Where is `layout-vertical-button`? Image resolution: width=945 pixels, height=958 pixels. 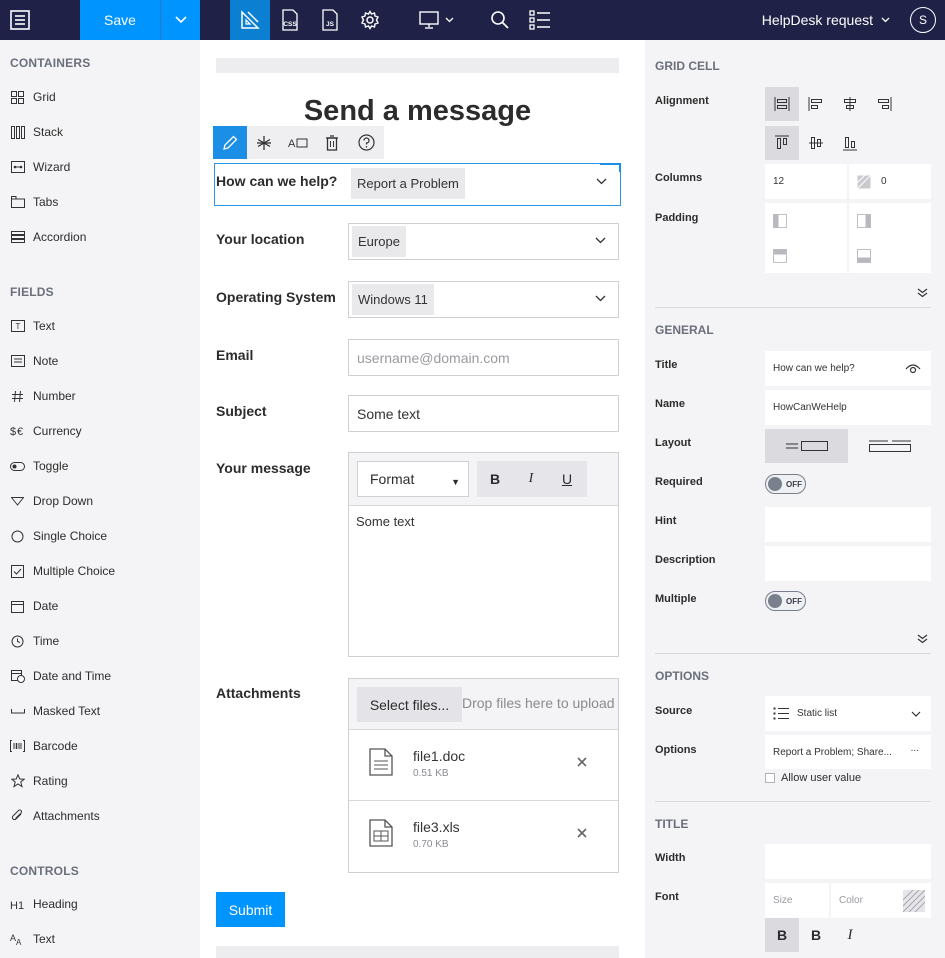 layout-vertical-button is located at coordinates (890, 446).